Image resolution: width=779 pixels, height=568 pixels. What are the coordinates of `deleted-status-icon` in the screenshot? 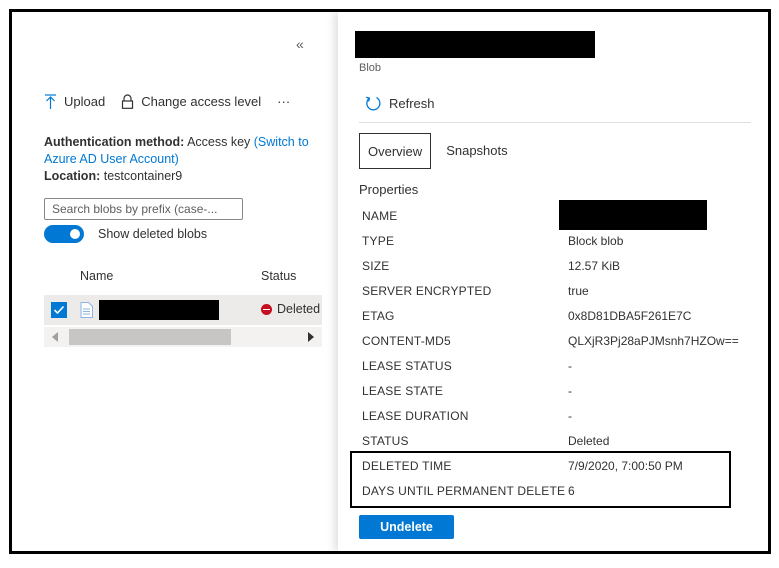 It's located at (266, 309).